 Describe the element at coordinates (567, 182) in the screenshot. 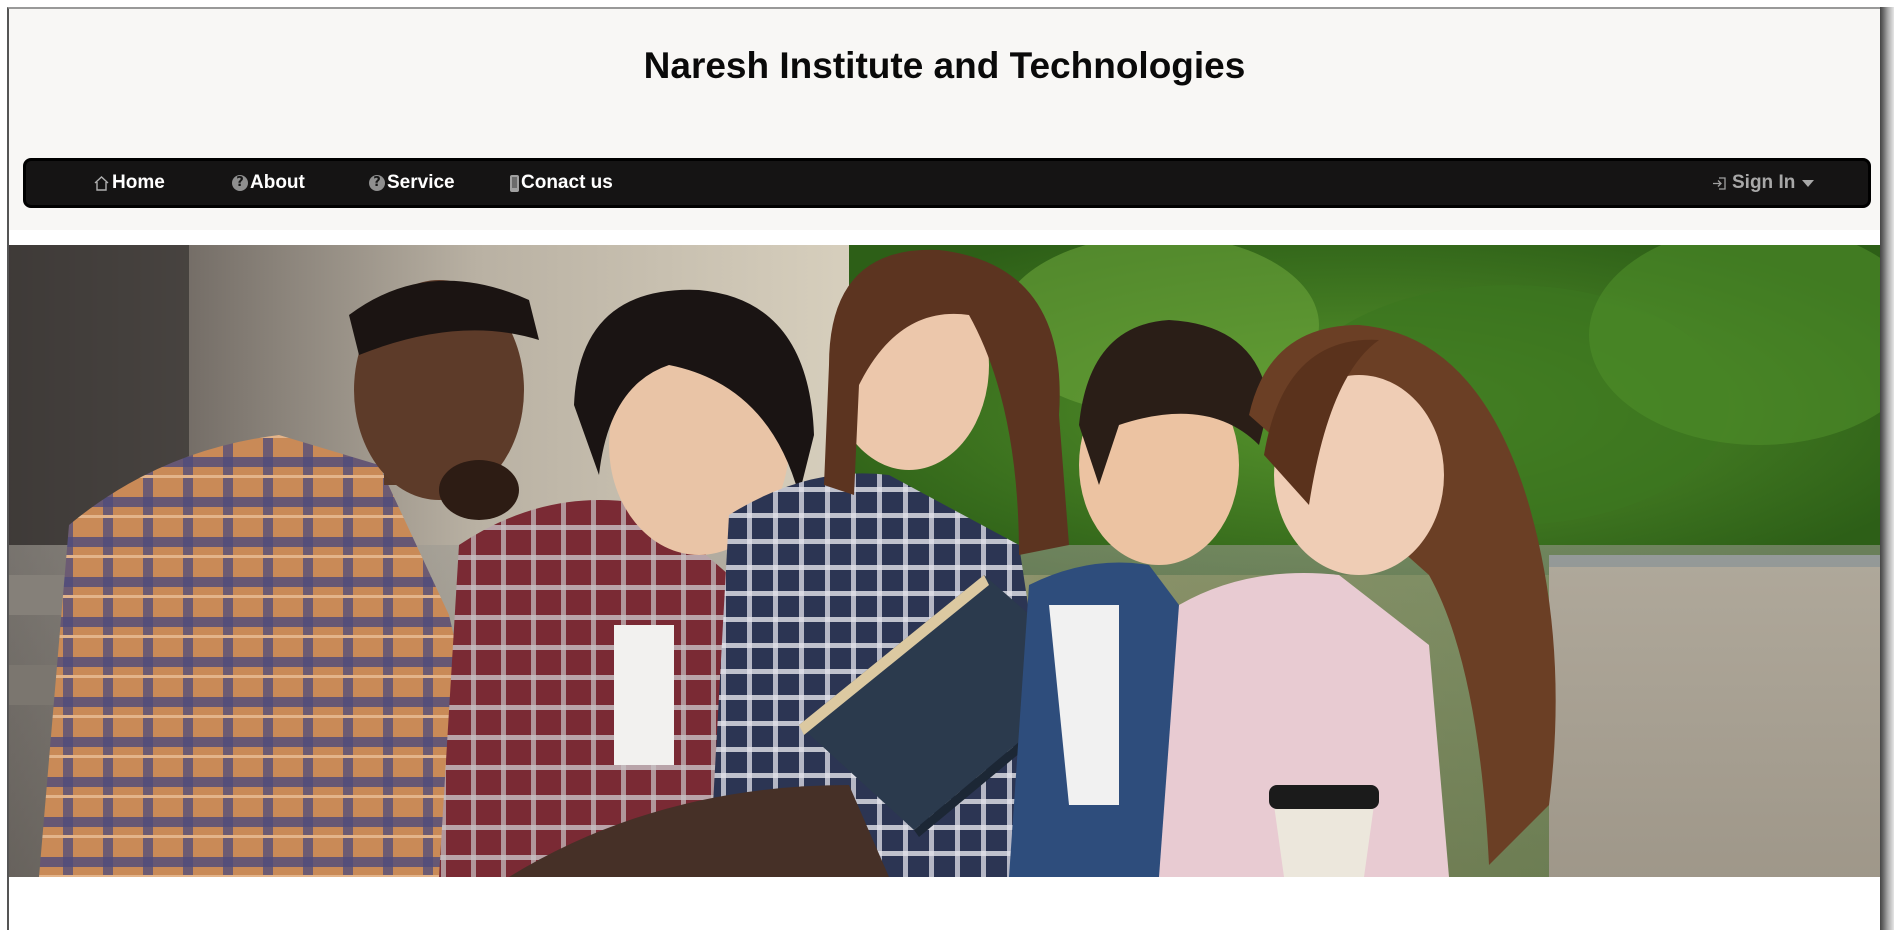

I see `nav-contact-label: Conact us` at that location.